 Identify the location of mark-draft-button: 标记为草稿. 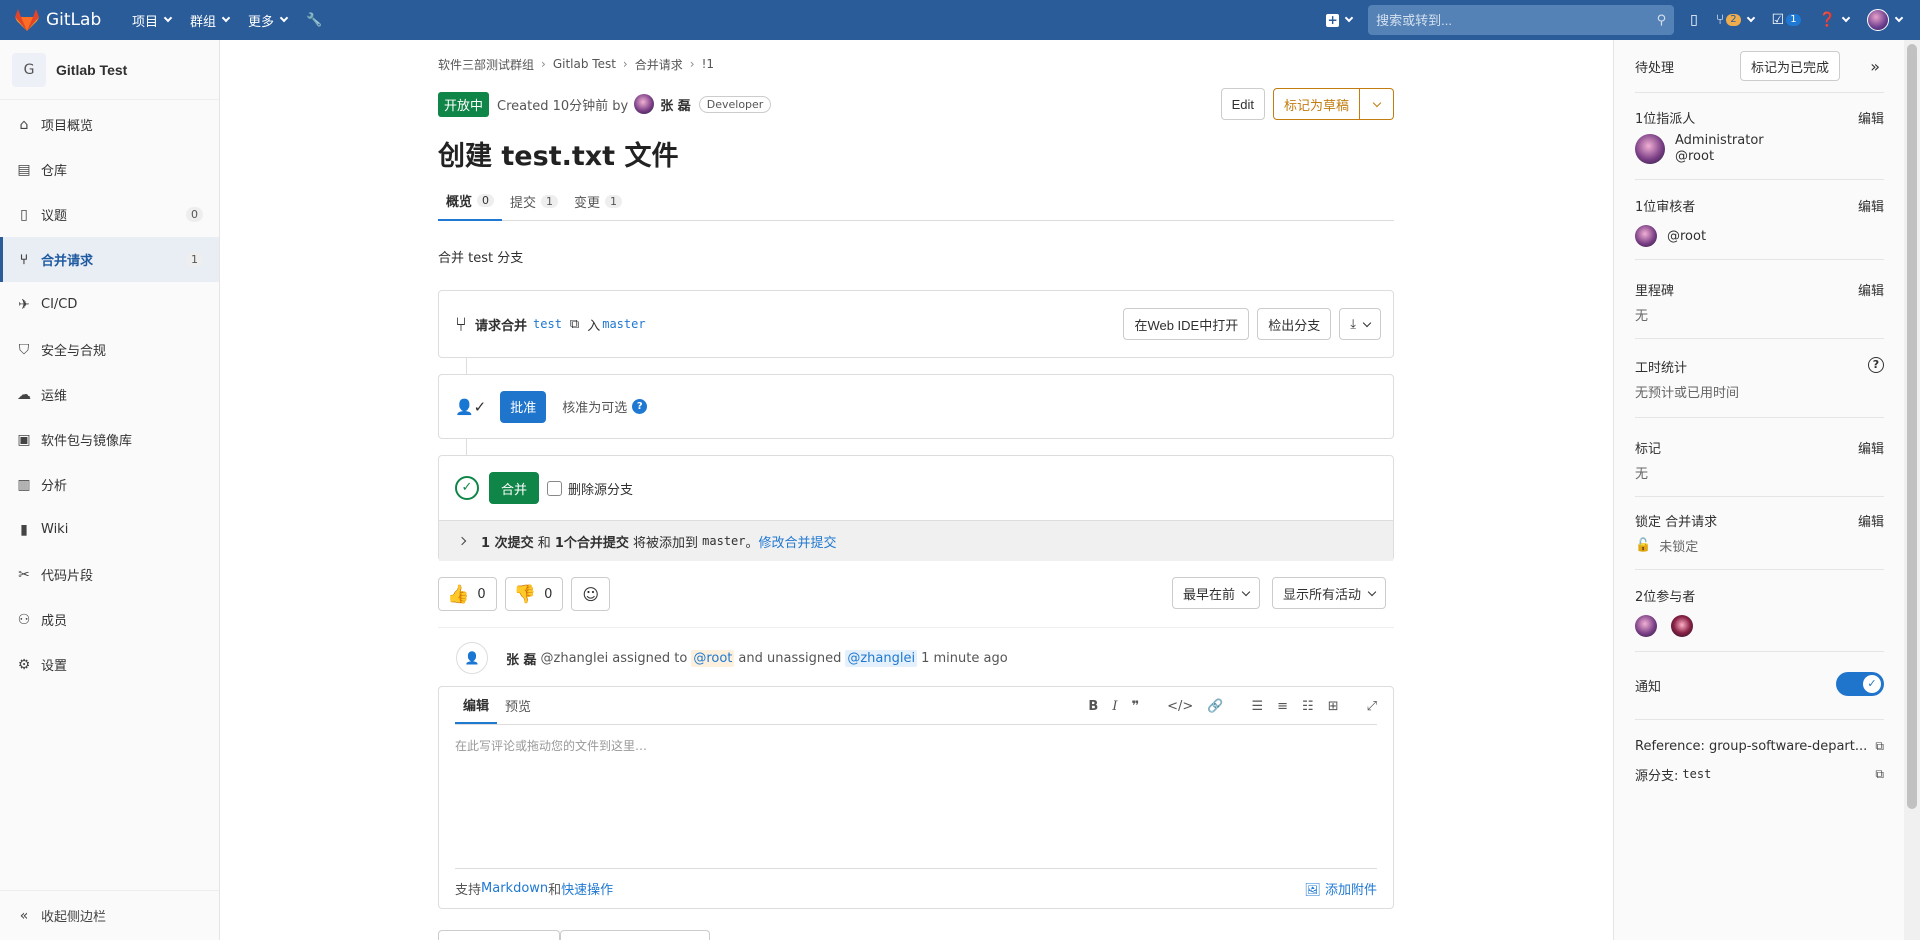
(1316, 104).